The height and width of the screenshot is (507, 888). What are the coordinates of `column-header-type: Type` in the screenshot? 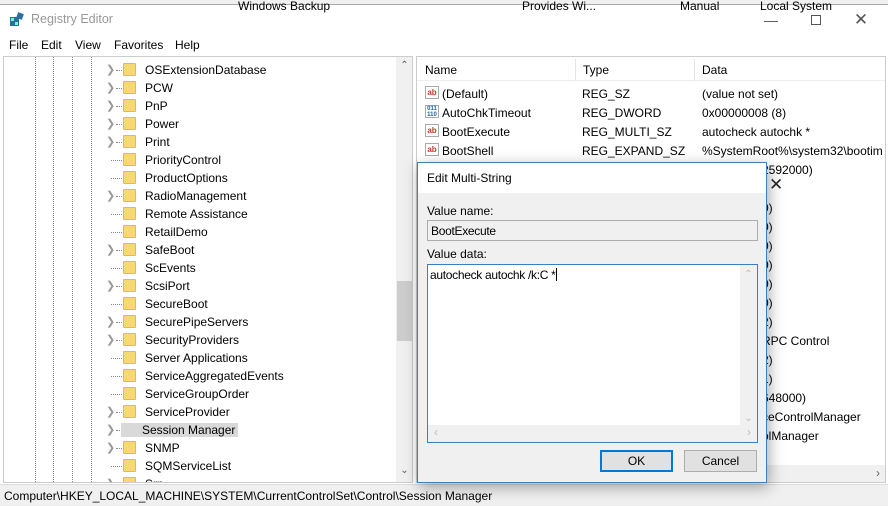 It's located at (592, 70).